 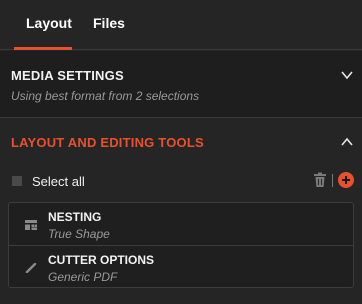 What do you see at coordinates (58, 181) in the screenshot?
I see `select-all-label: Select all` at bounding box center [58, 181].